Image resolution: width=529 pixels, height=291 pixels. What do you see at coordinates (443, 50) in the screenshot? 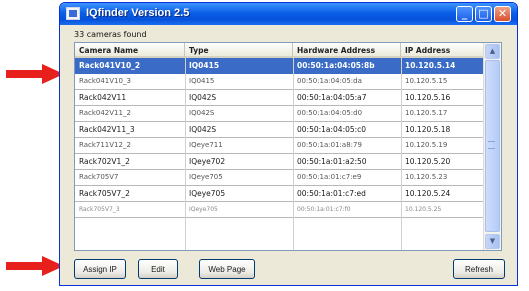
I see `column-header-ip-address: IP Address` at bounding box center [443, 50].